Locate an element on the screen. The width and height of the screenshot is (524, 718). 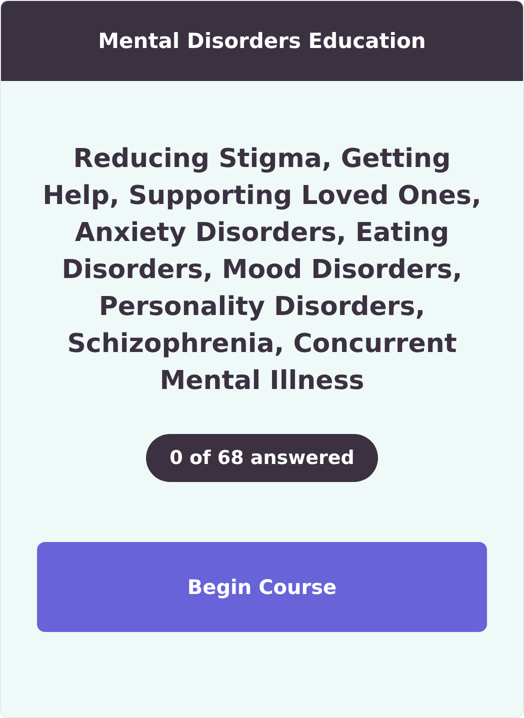
begin-course-button: Begin Course is located at coordinates (262, 587).